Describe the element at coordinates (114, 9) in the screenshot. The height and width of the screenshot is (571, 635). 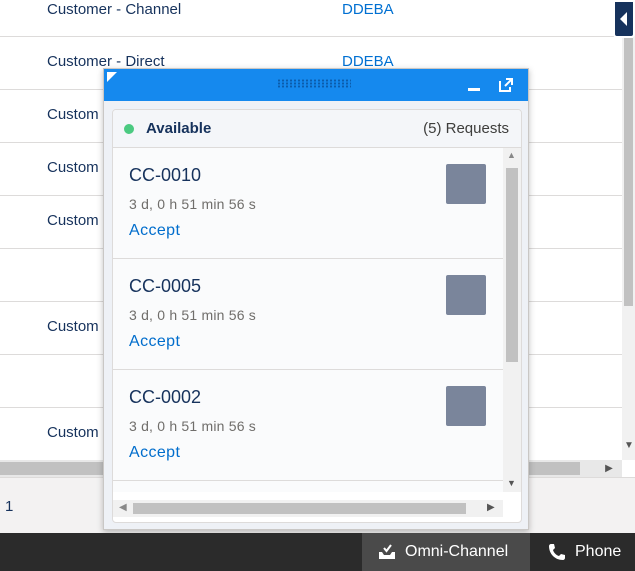
I see `account-type-cell: Customer - Channel` at that location.